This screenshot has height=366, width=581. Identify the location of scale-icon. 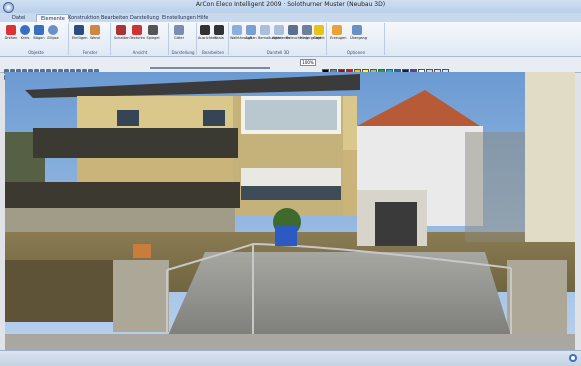
(219, 30).